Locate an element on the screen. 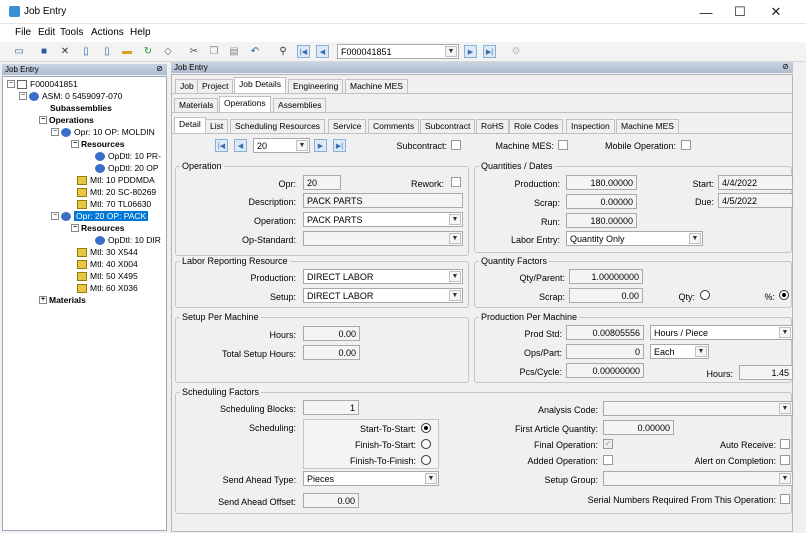 This screenshot has height=533, width=806. tab-inspection: Inspection is located at coordinates (590, 126).